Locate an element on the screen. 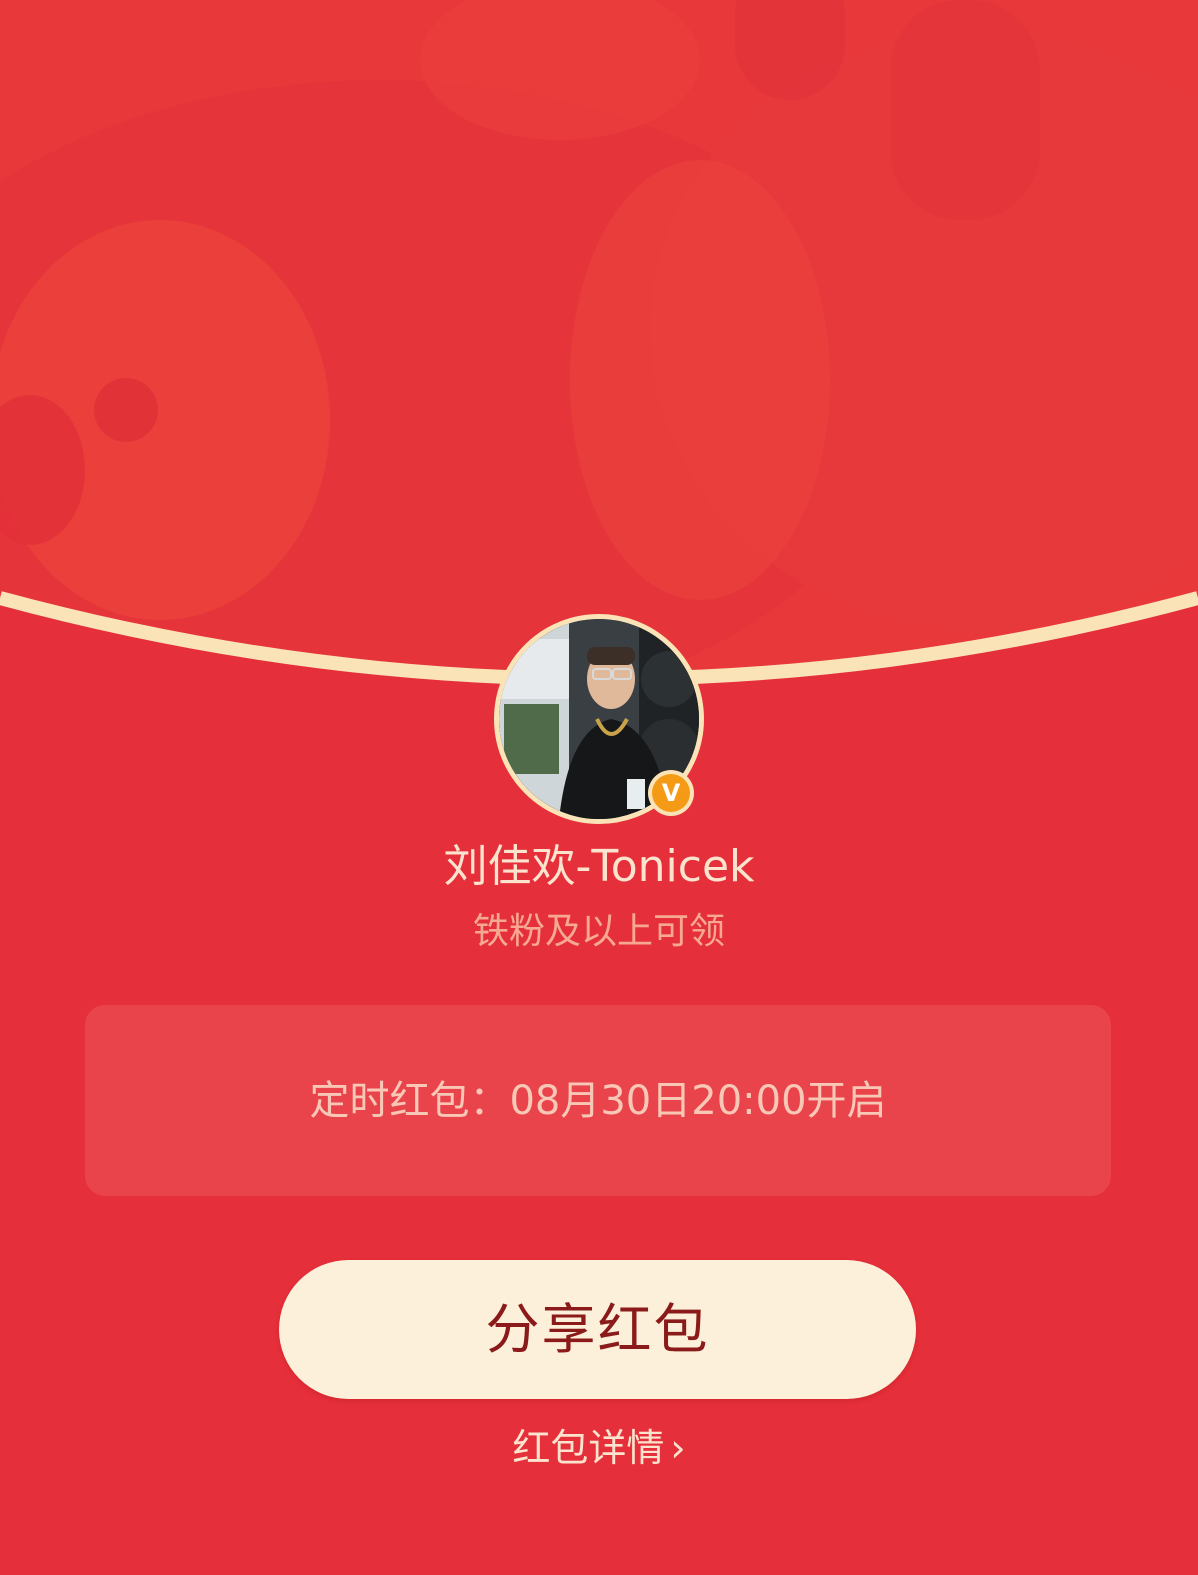 Image resolution: width=1198 pixels, height=1575 pixels. share-button-label: 分享红包 is located at coordinates (597, 1329).